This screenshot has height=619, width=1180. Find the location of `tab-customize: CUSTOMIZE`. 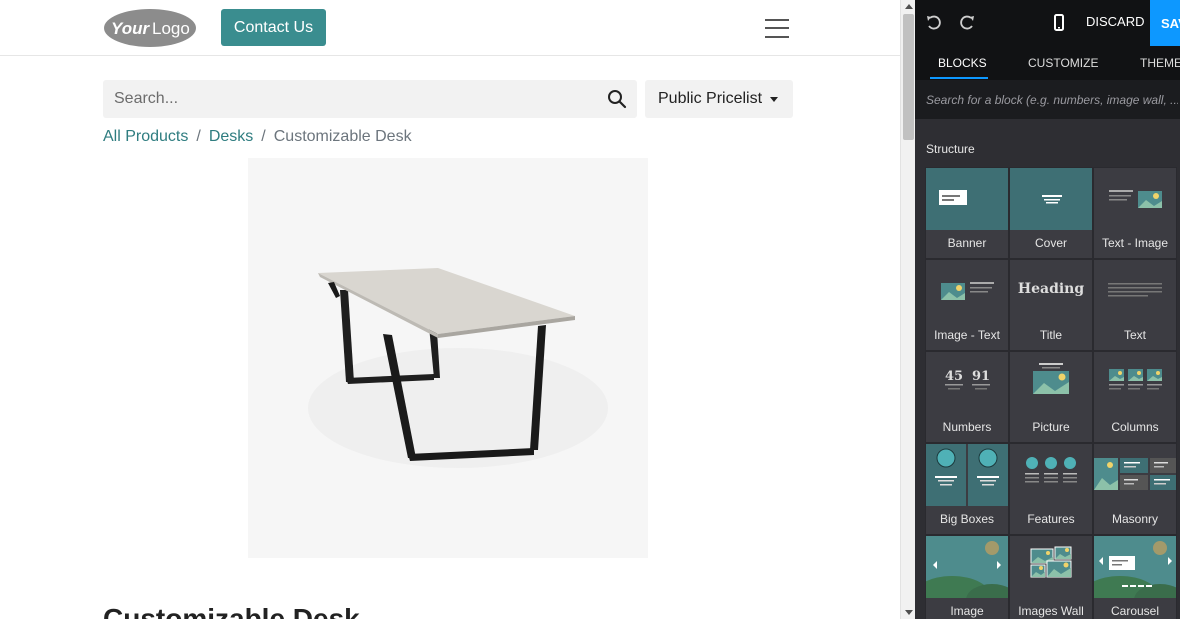

tab-customize: CUSTOMIZE is located at coordinates (1063, 63).